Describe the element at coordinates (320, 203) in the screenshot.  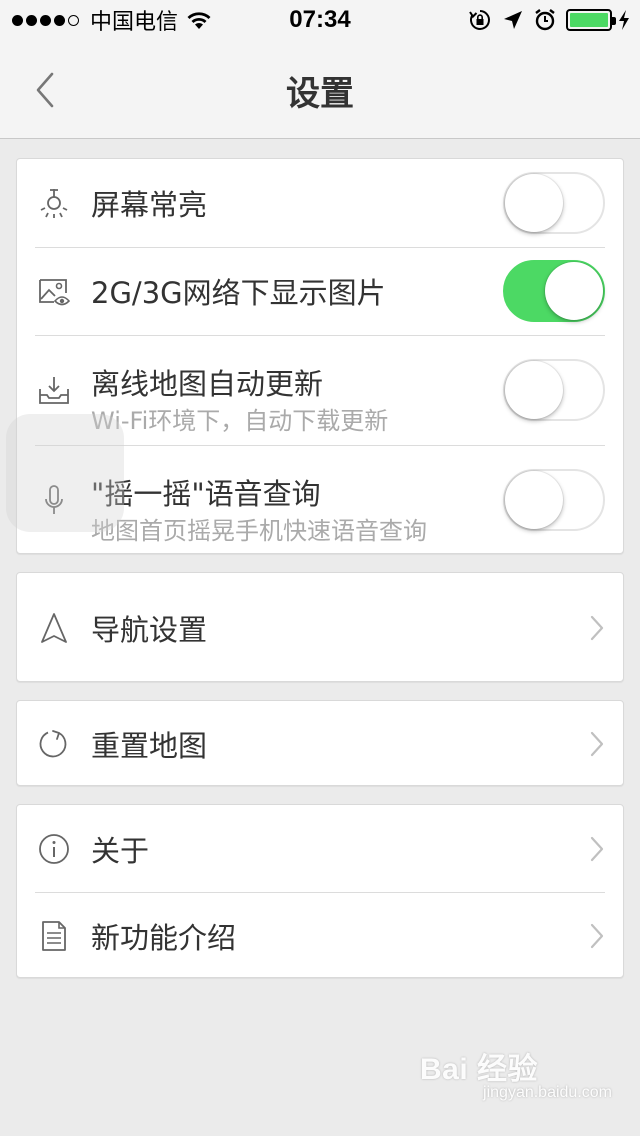
I see `screen-always-on-row: 屏幕常亮` at that location.